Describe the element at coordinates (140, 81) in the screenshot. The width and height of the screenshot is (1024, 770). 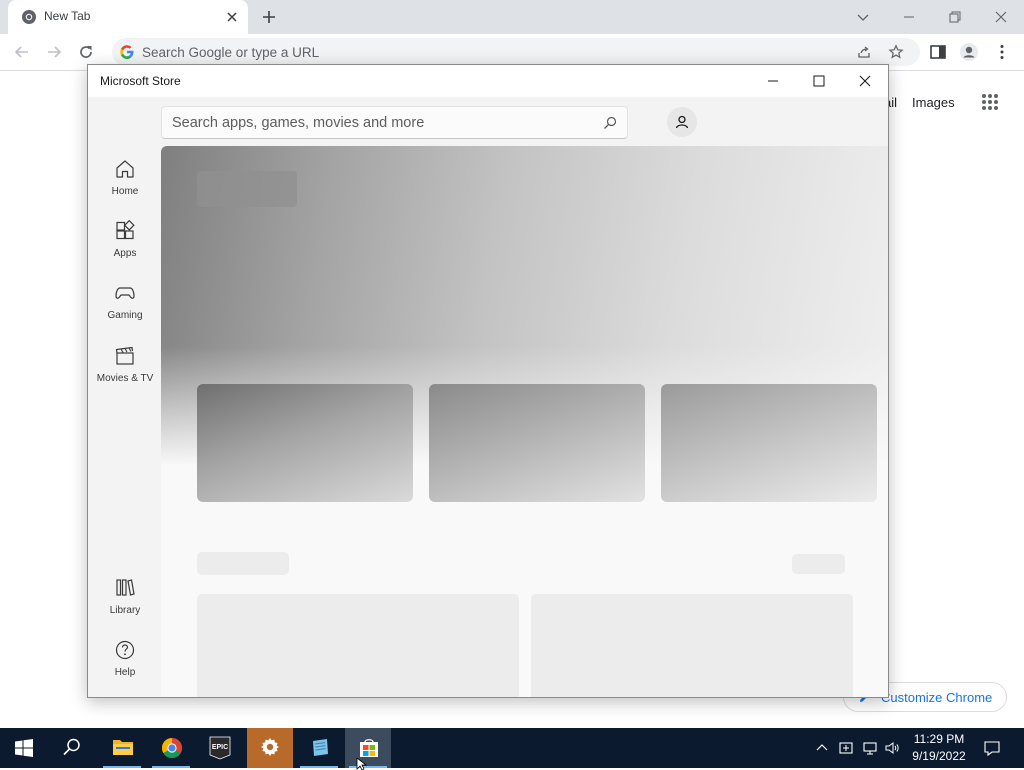
I see `store-window-title: Microsoft Store` at that location.